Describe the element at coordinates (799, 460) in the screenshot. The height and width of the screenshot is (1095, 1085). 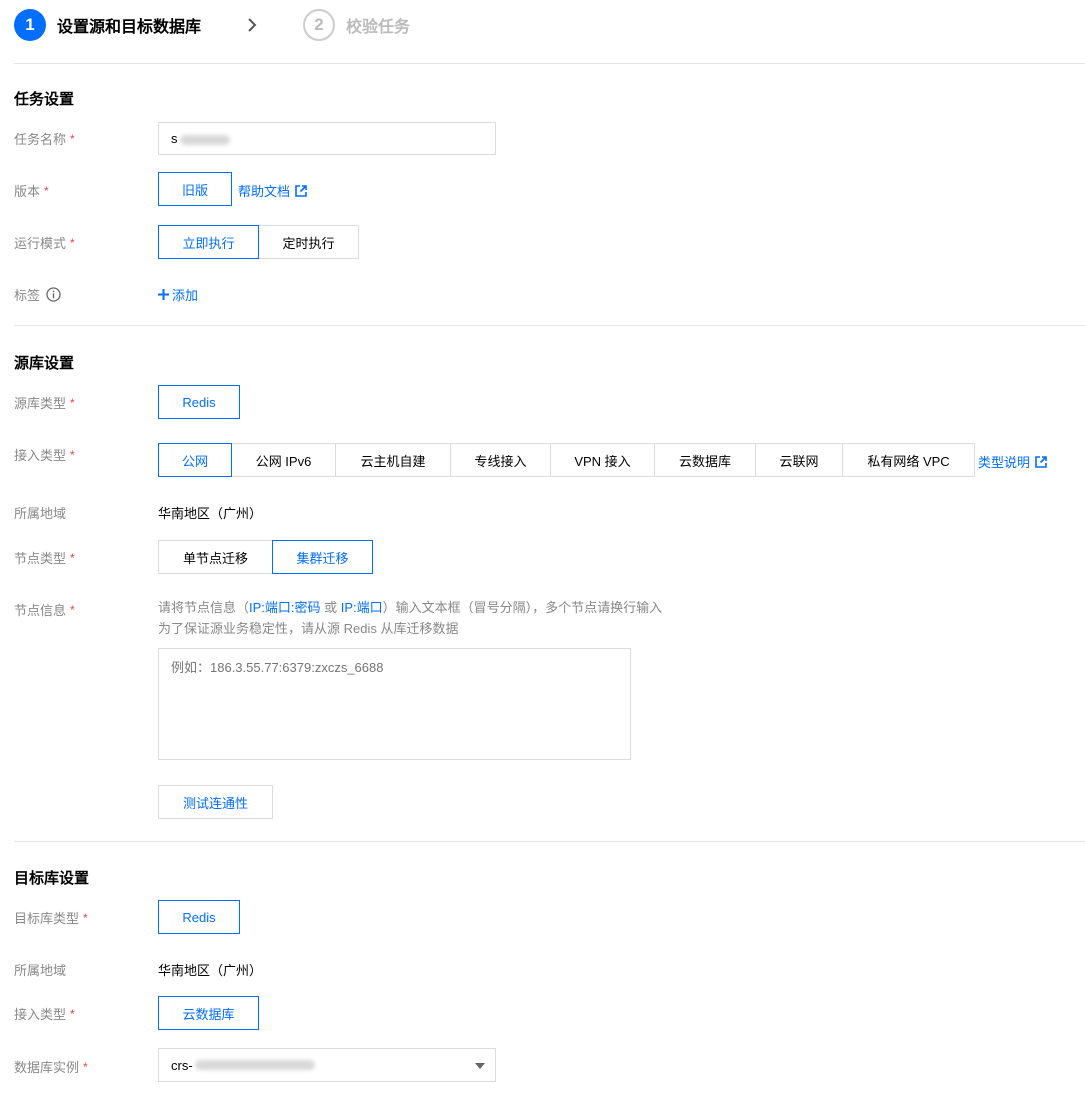
I see `access-ccn: 云联网` at that location.